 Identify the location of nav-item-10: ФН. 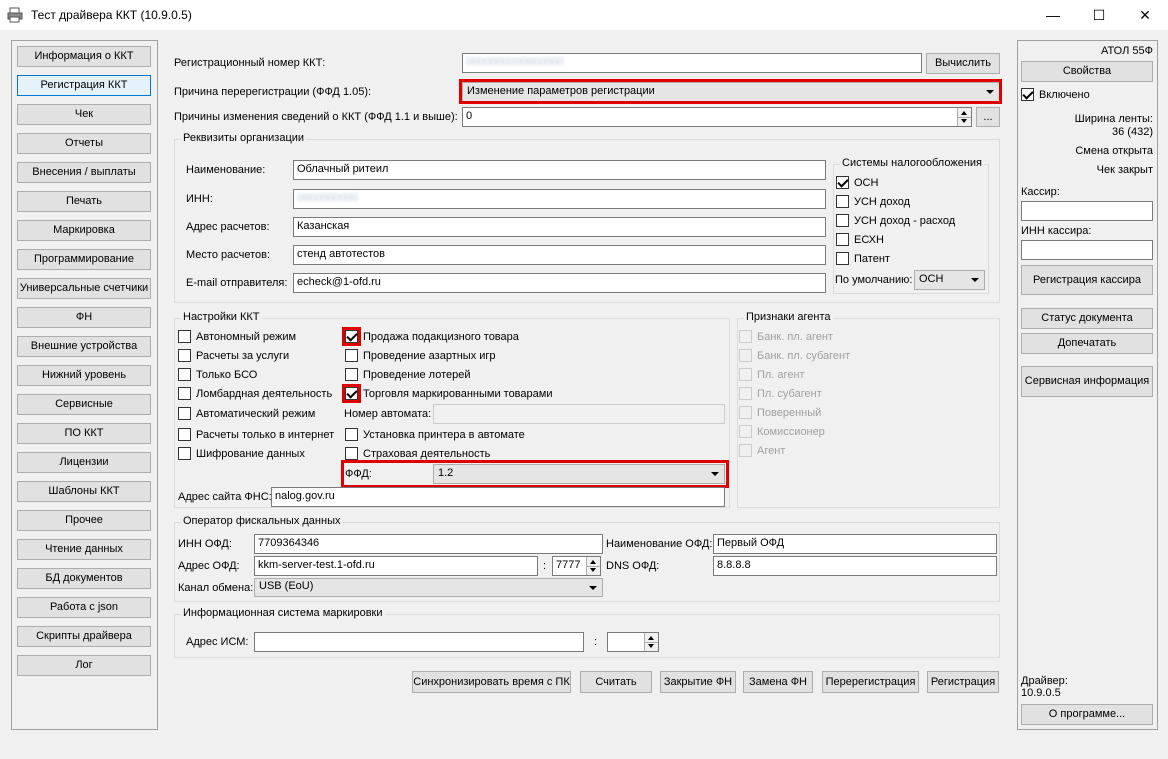
(84, 317).